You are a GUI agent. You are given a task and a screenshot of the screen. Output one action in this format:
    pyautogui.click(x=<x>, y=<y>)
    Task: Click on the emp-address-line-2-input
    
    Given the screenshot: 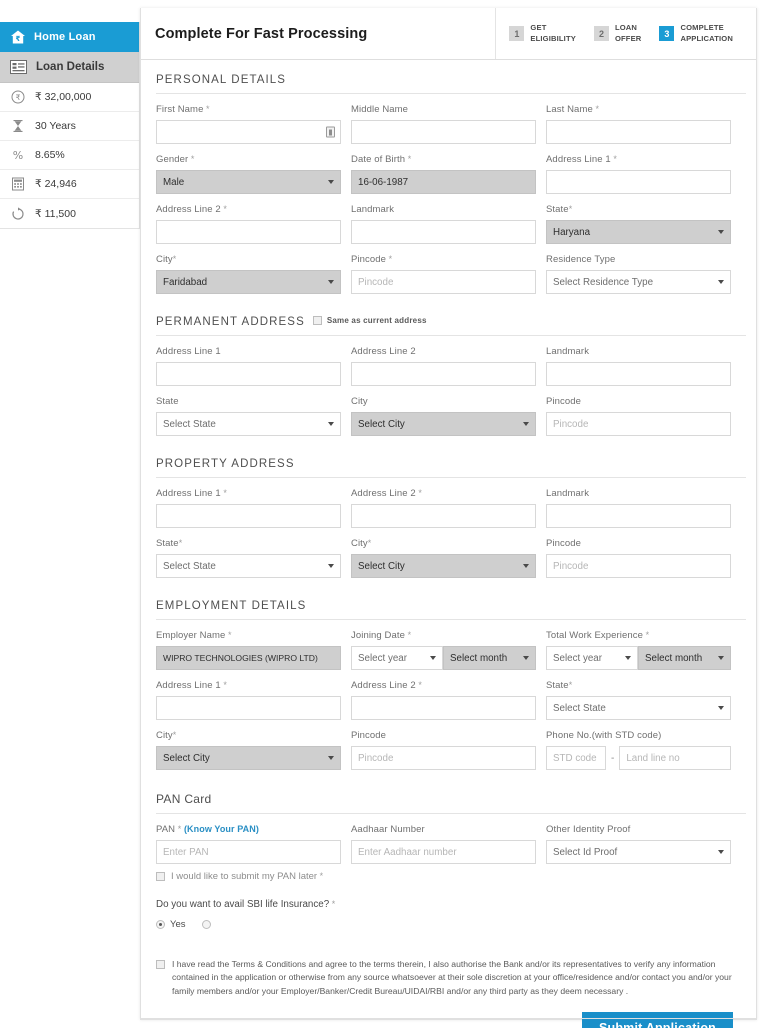 What is the action you would take?
    pyautogui.click(x=443, y=708)
    